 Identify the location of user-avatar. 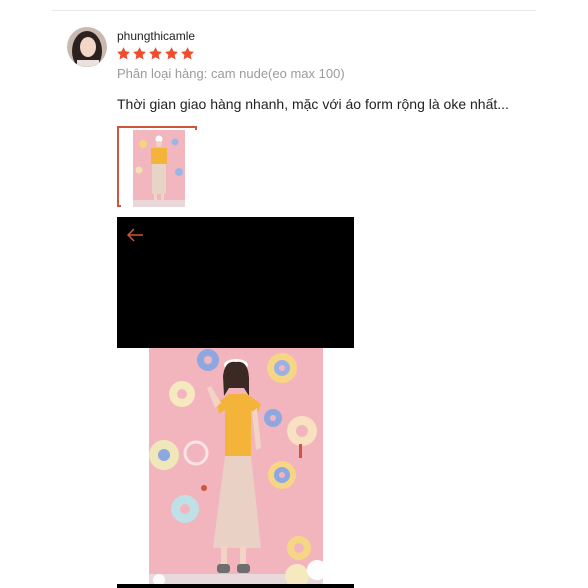
(87, 47).